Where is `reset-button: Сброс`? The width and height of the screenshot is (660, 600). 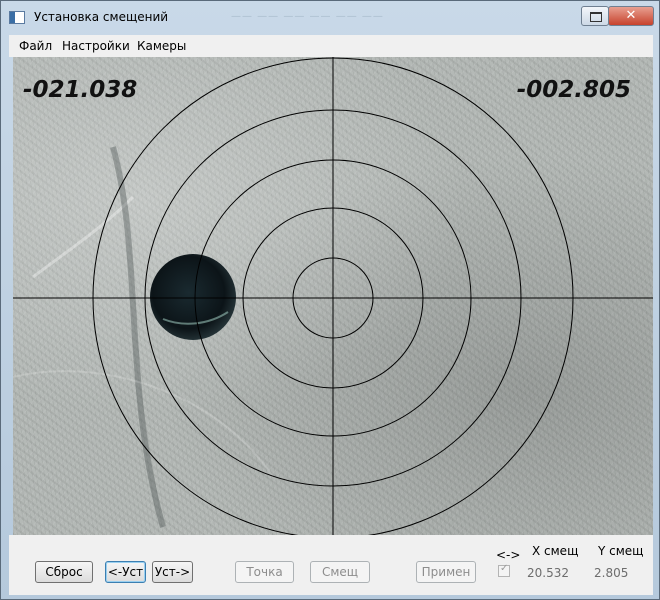 reset-button: Сброс is located at coordinates (64, 572).